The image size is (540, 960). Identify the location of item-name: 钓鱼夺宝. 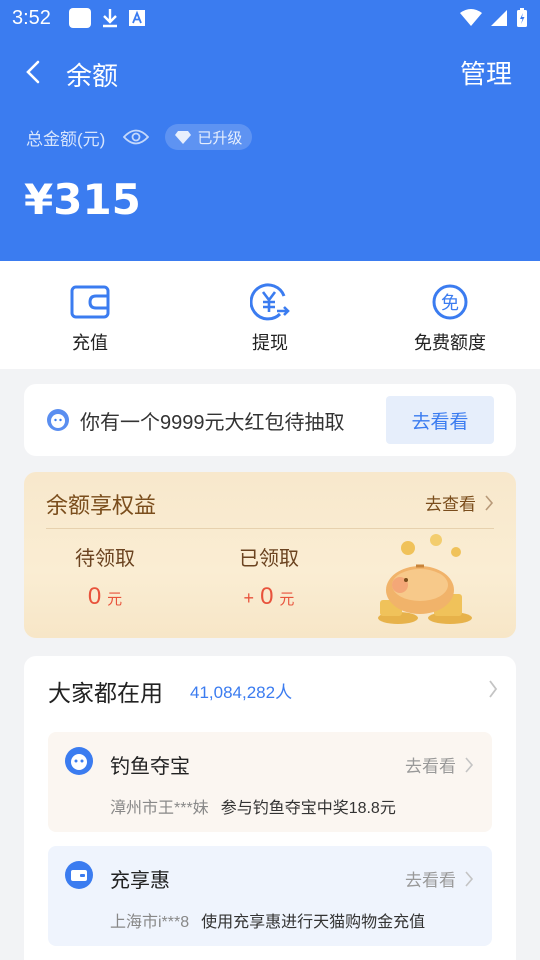
(150, 767).